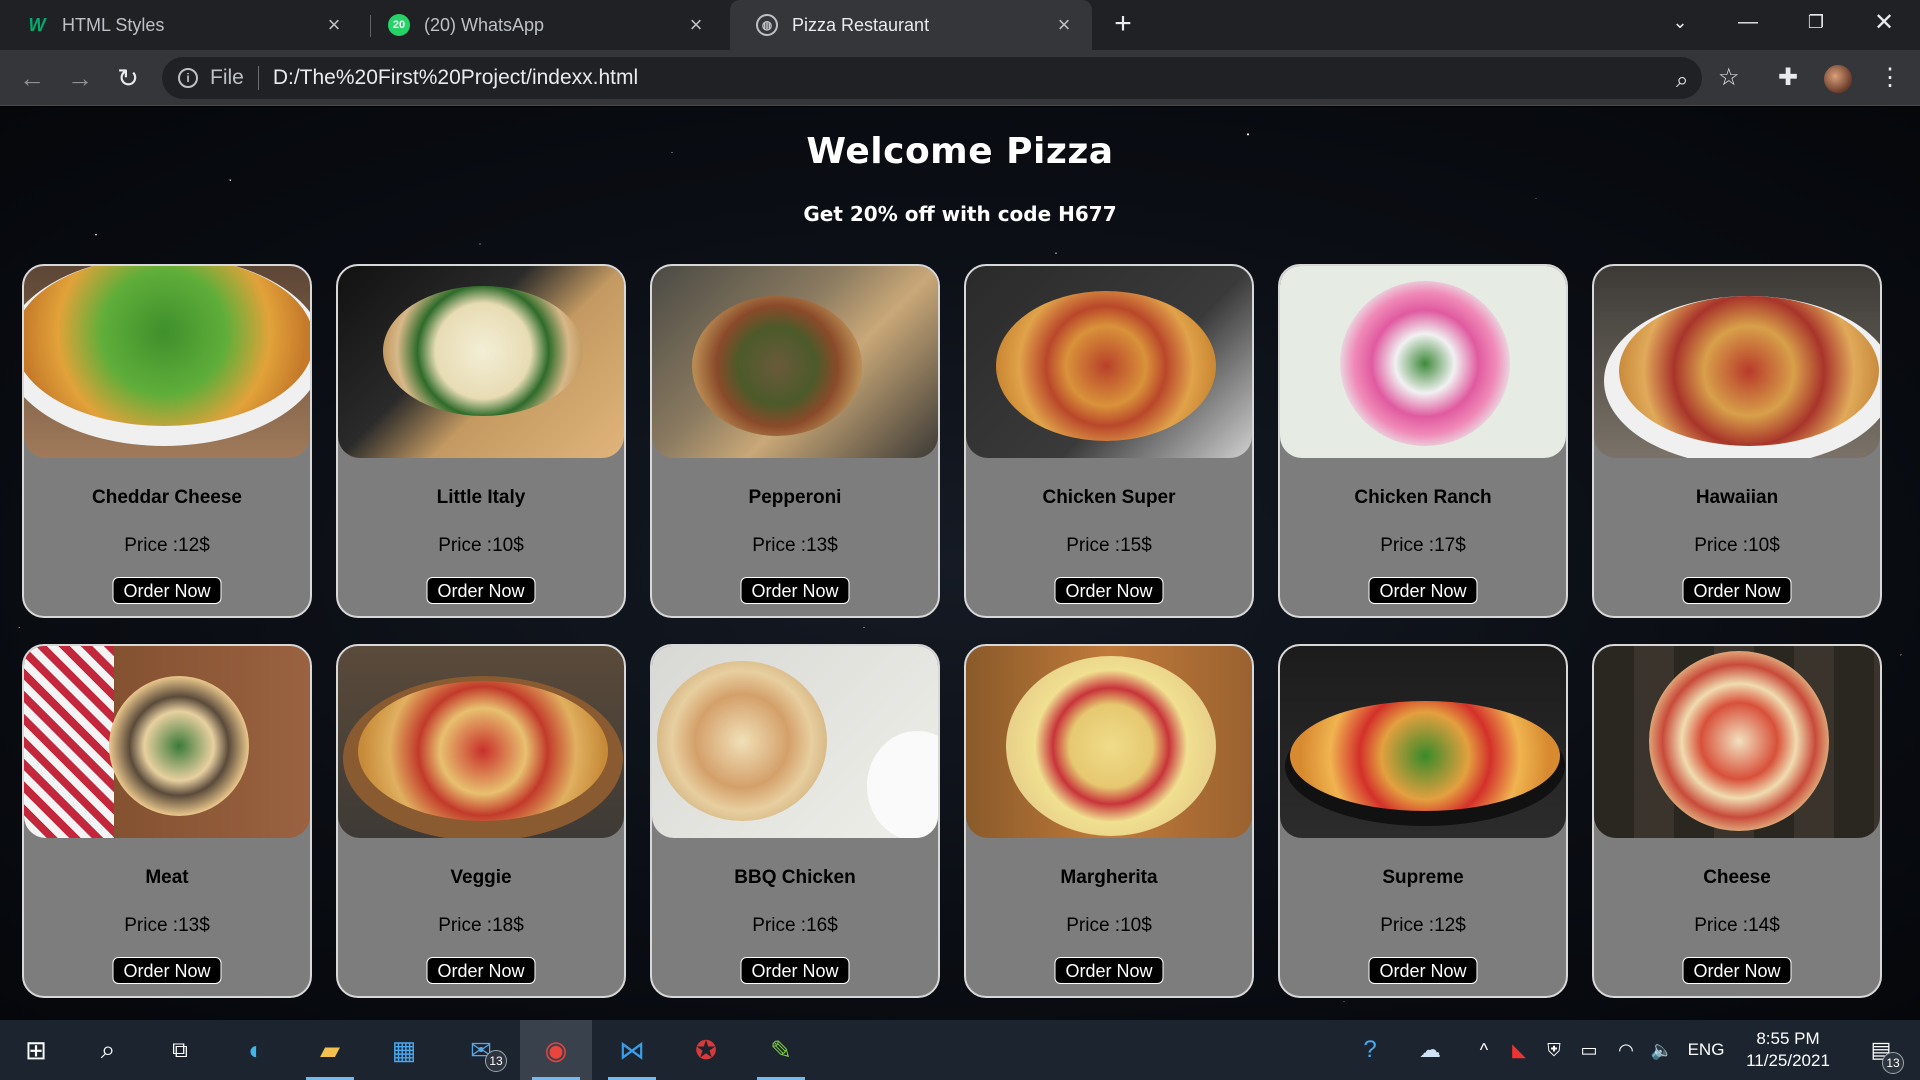 The image size is (1920, 1080). What do you see at coordinates (37, 24) in the screenshot?
I see `w3schools-icon: W` at bounding box center [37, 24].